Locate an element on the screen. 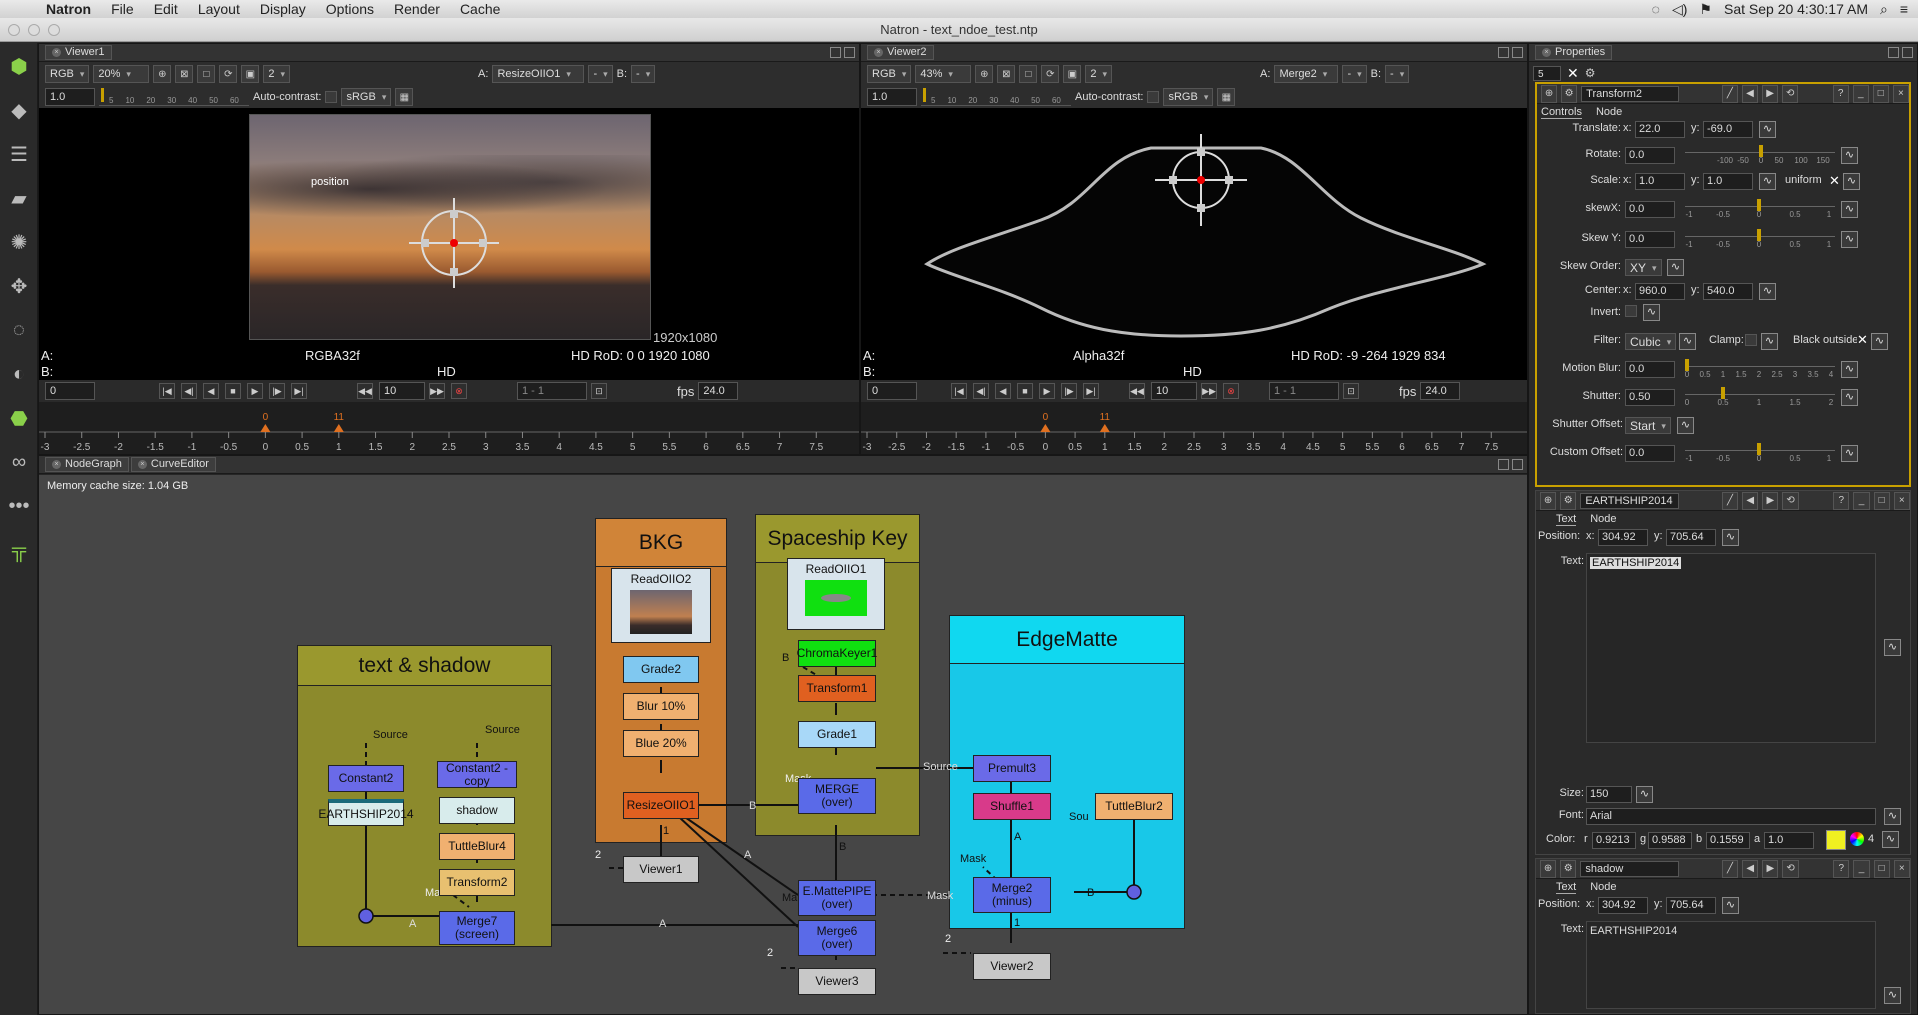 The height and width of the screenshot is (1015, 1918). loop-icon: ⊗ is located at coordinates (459, 391).